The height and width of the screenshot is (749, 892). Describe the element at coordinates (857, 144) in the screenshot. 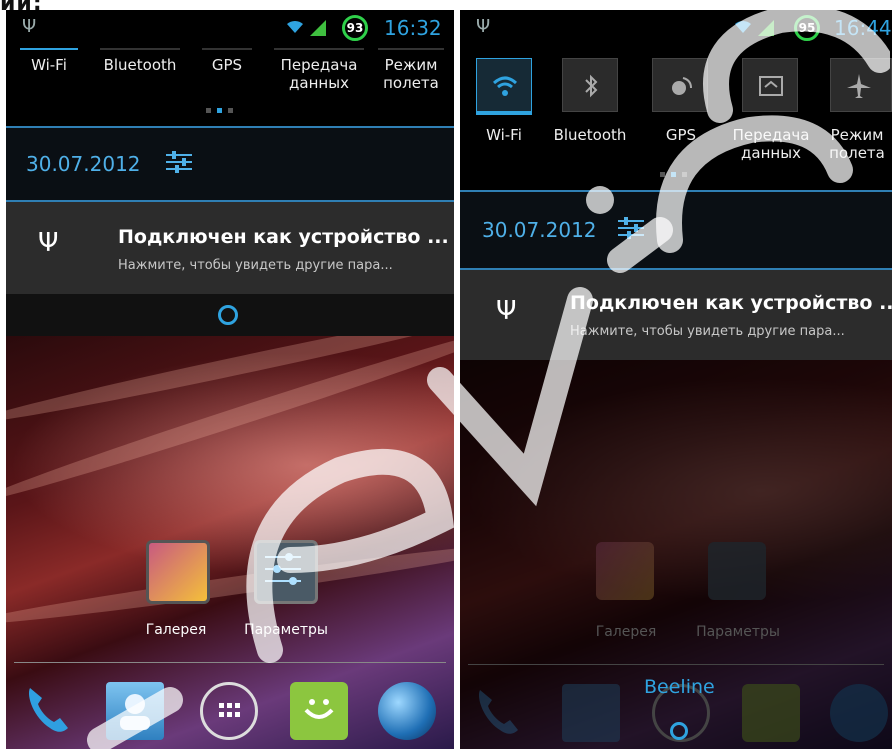

I see `airplane-mode-label: Режим полета` at that location.